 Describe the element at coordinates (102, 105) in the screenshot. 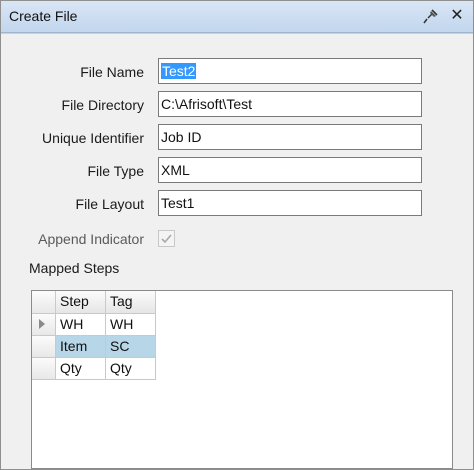

I see `file-directory-label: File Directory` at that location.